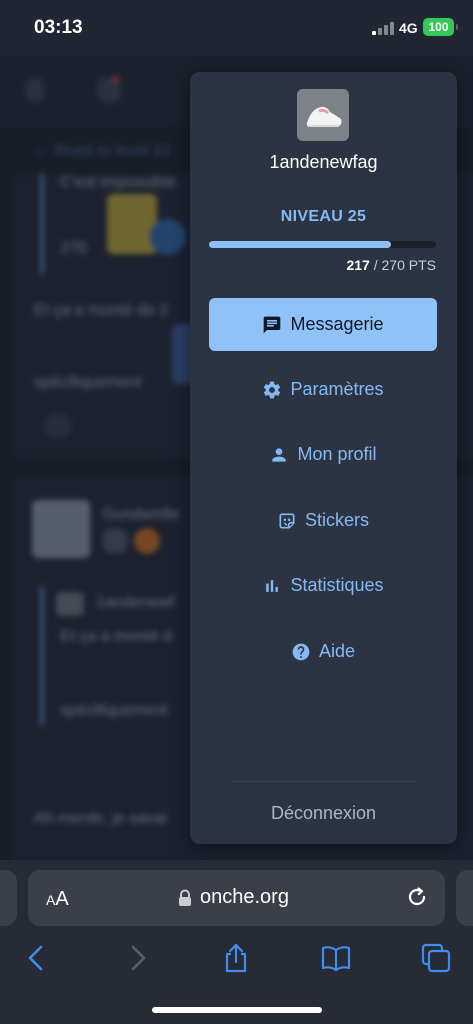 Image resolution: width=473 pixels, height=1024 pixels. What do you see at coordinates (417, 897) in the screenshot?
I see `reload-icon` at bounding box center [417, 897].